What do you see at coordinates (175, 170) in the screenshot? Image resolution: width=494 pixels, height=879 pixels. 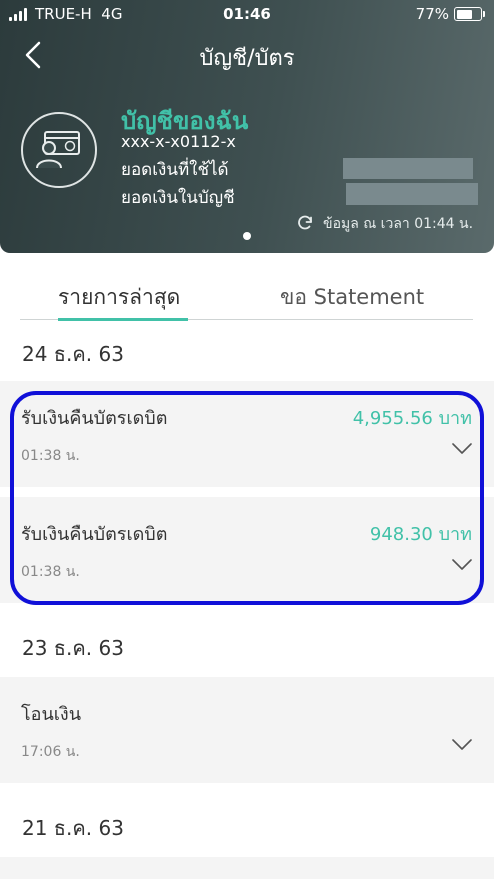 I see `available-balance-label: ยอดเงินที่ใช้ได้` at bounding box center [175, 170].